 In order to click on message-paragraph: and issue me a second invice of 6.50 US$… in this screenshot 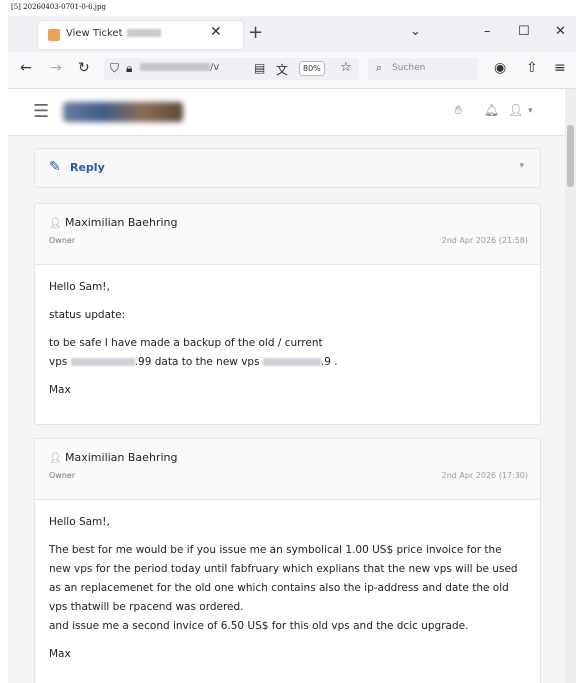, I will do `click(259, 626)`.